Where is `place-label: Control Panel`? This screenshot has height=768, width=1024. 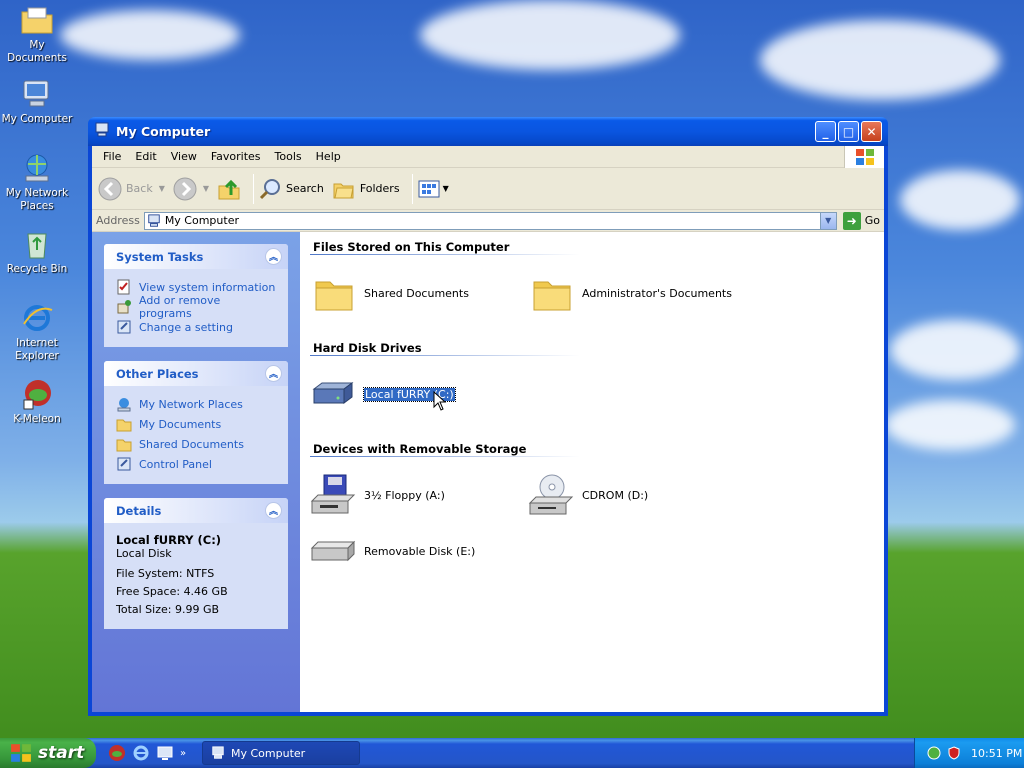 place-label: Control Panel is located at coordinates (175, 464).